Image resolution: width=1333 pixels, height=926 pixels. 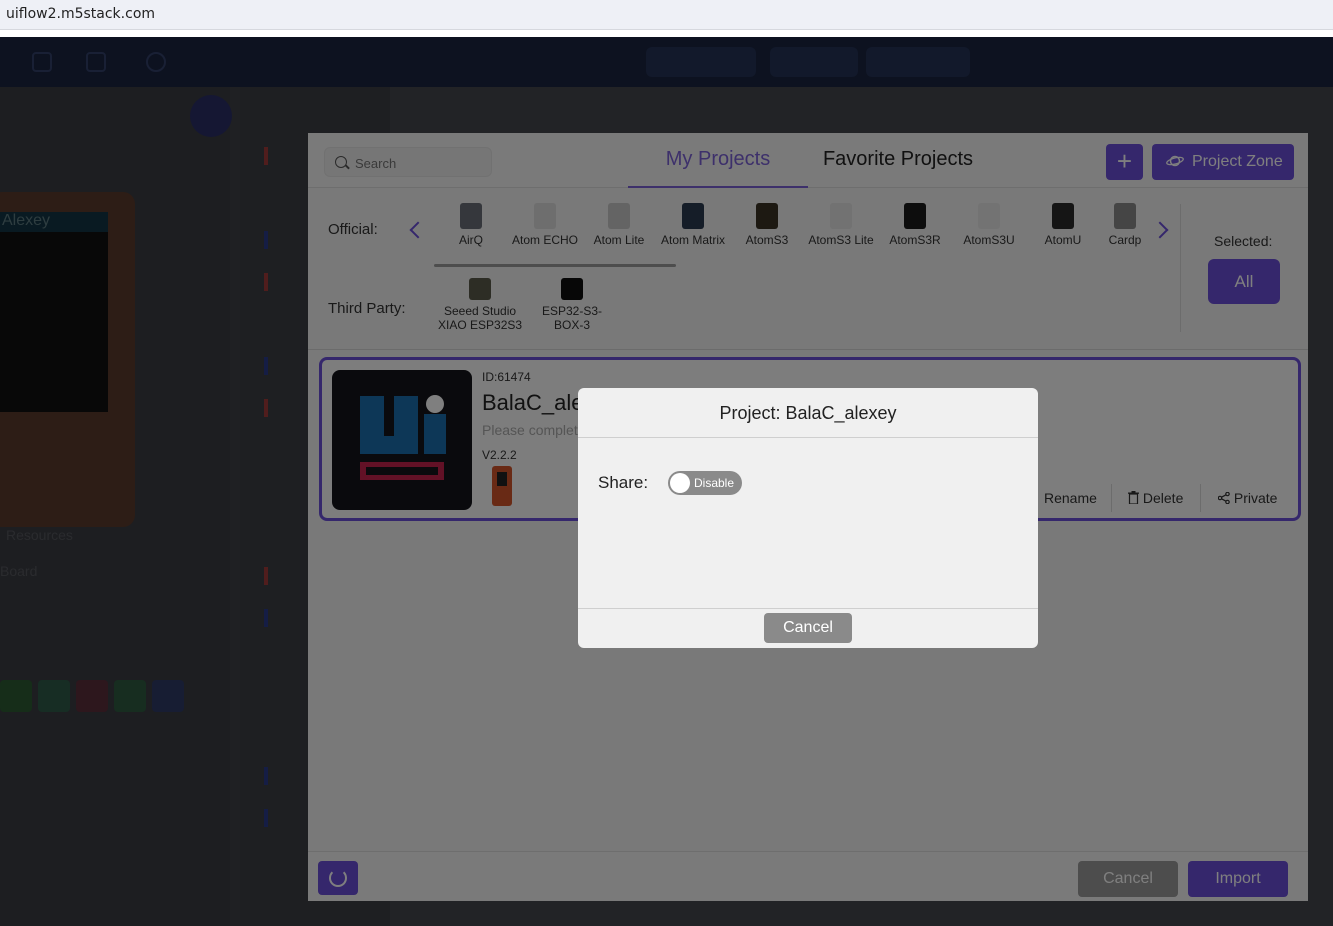 What do you see at coordinates (808, 628) in the screenshot?
I see `dialog-cancel-button: Cancel` at bounding box center [808, 628].